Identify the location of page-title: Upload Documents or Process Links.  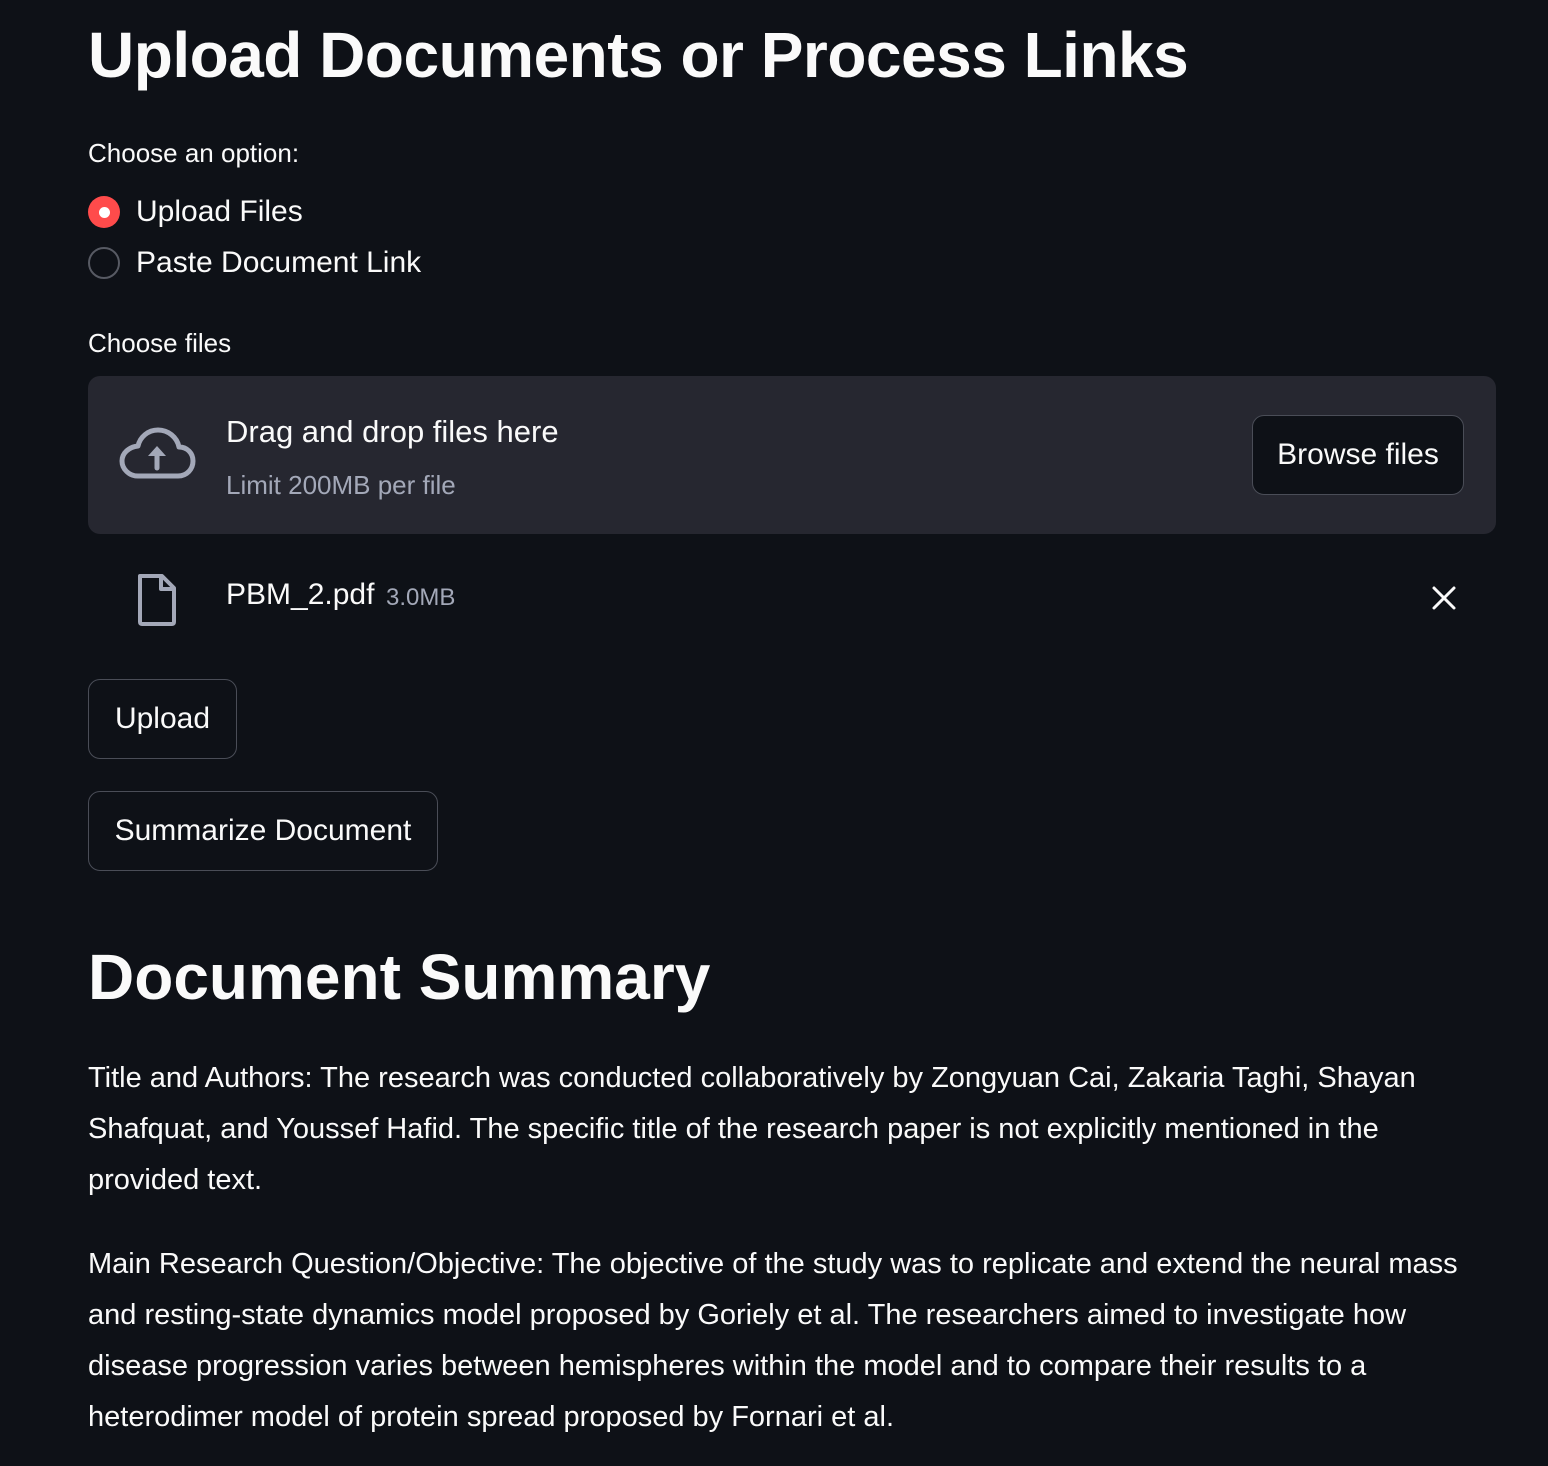
(638, 55).